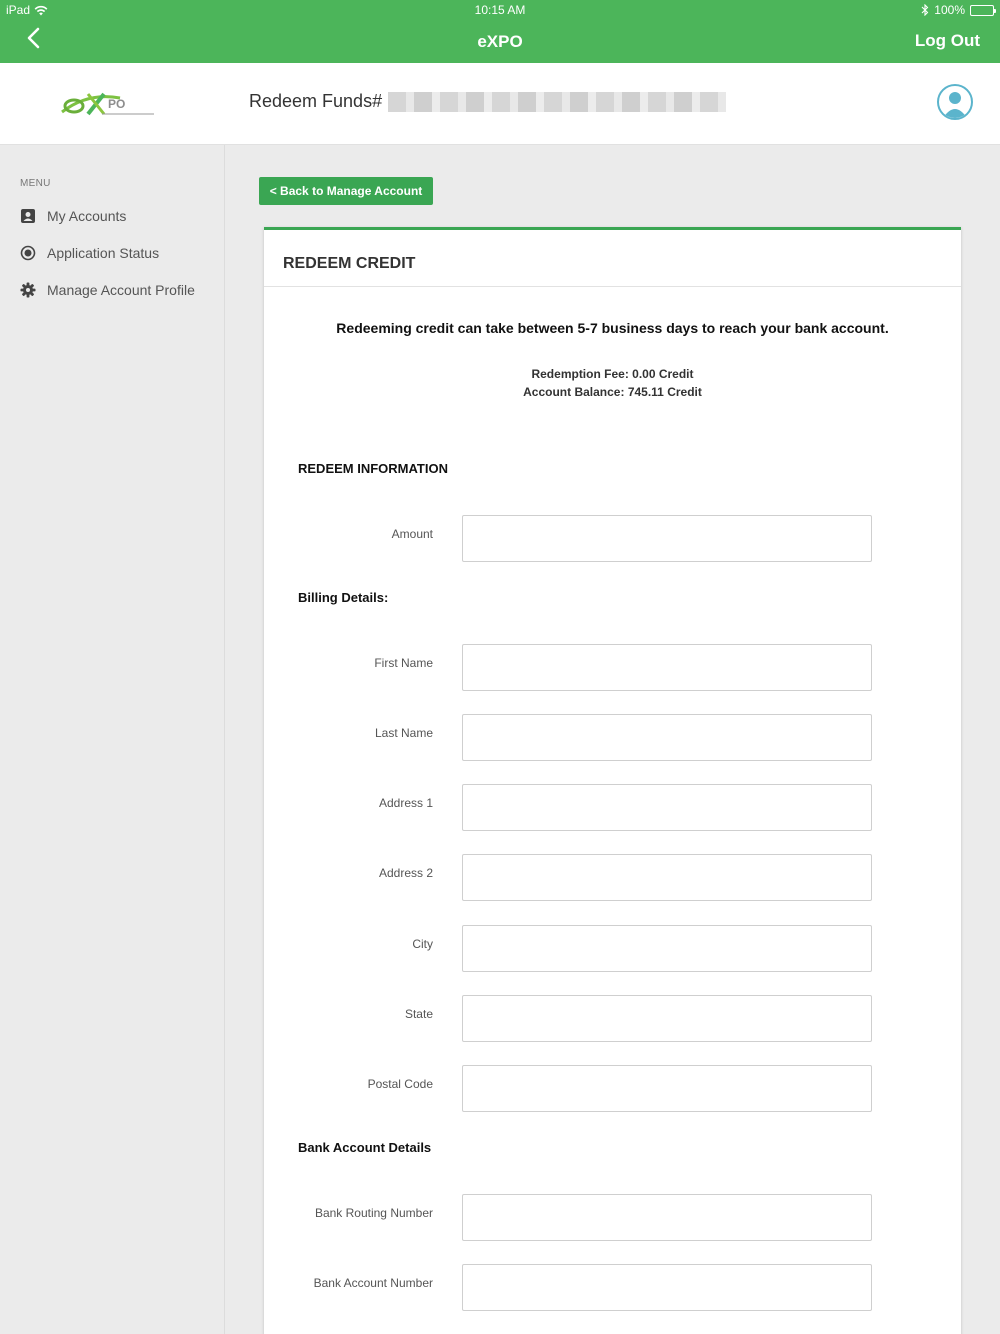 The width and height of the screenshot is (1000, 1334). I want to click on status-bar: iPad 10:15 AM 100%, so click(500, 11).